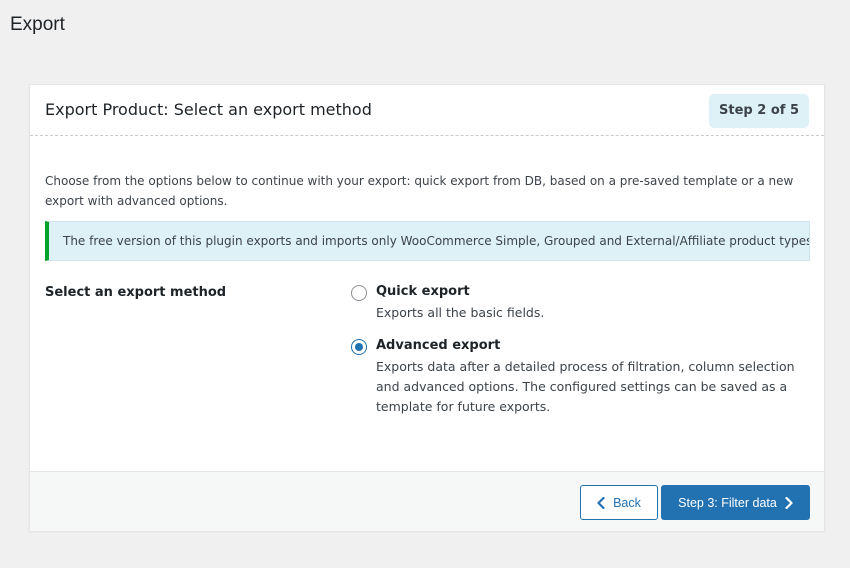 The width and height of the screenshot is (850, 568). Describe the element at coordinates (627, 502) in the screenshot. I see `back-button-label: Back` at that location.